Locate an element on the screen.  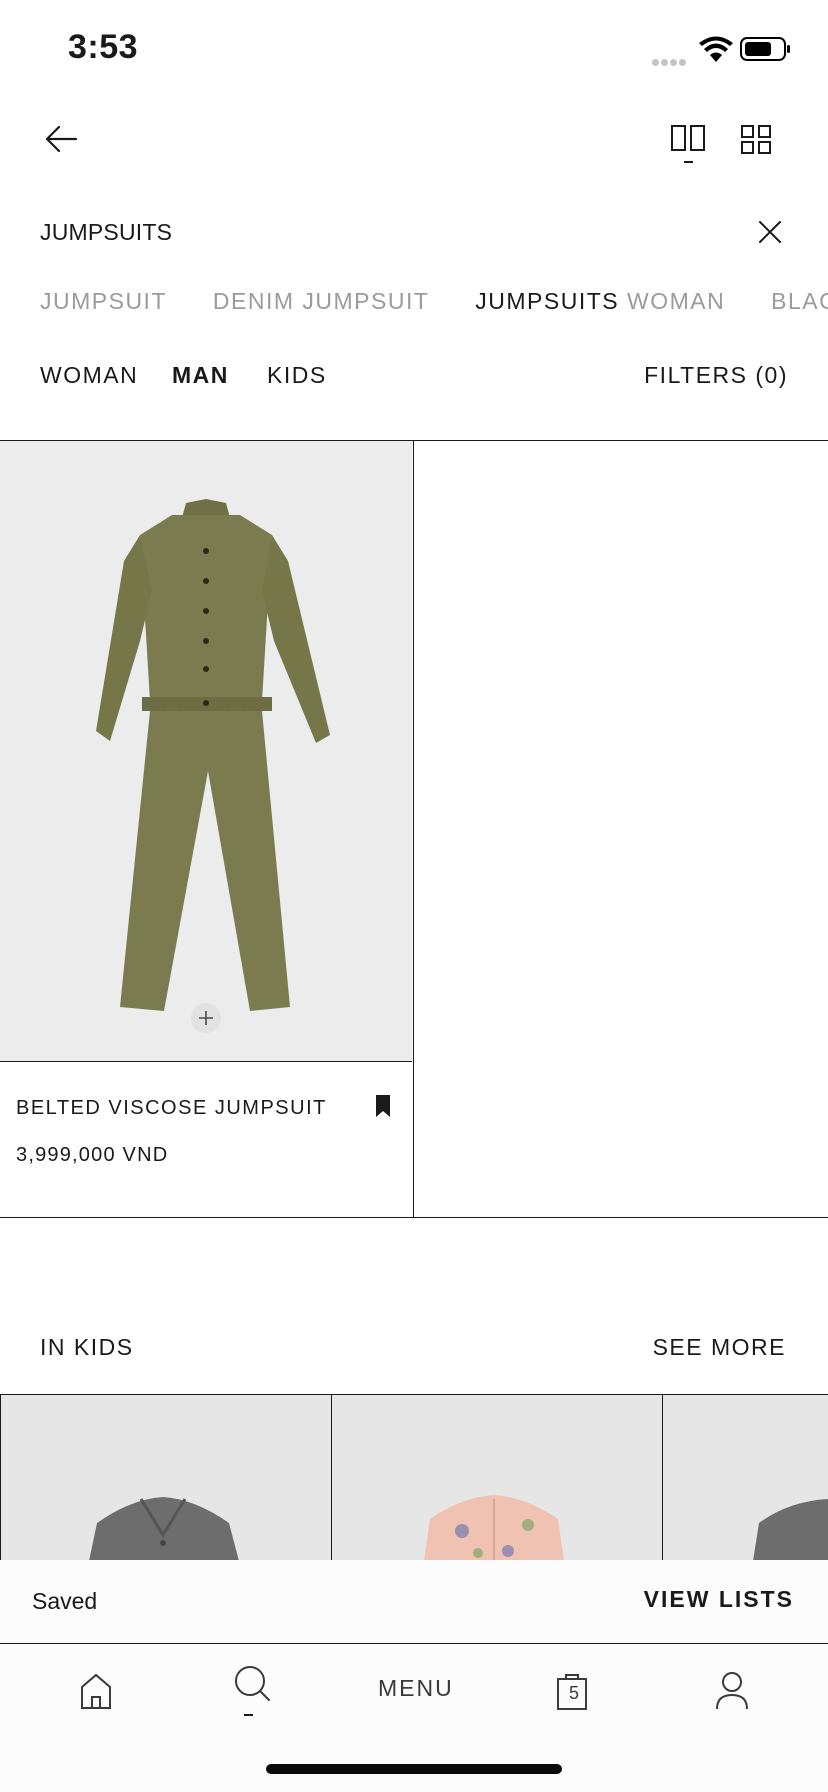
saved-toast: Saved VIEW LISTS is located at coordinates (414, 1602).